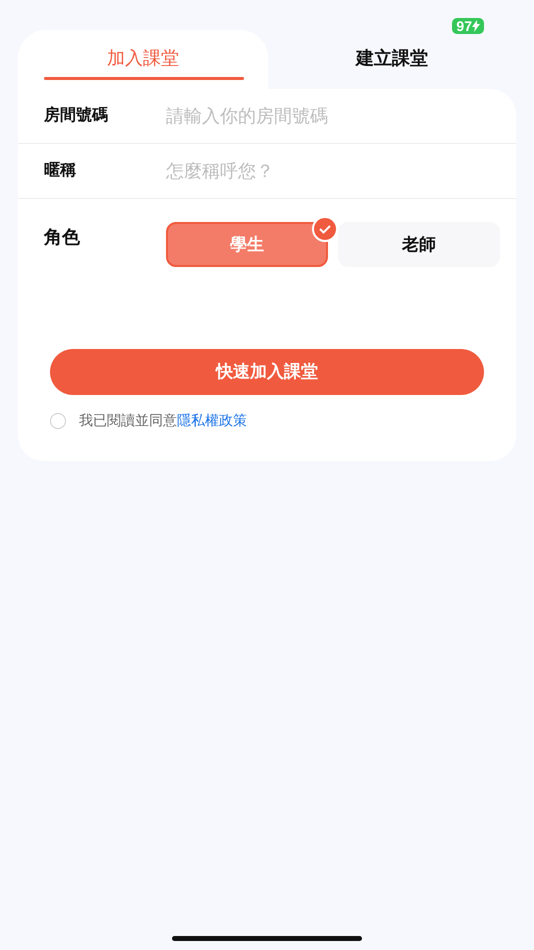 This screenshot has width=534, height=950. Describe the element at coordinates (267, 372) in the screenshot. I see `join-button: 快速加入課堂` at that location.